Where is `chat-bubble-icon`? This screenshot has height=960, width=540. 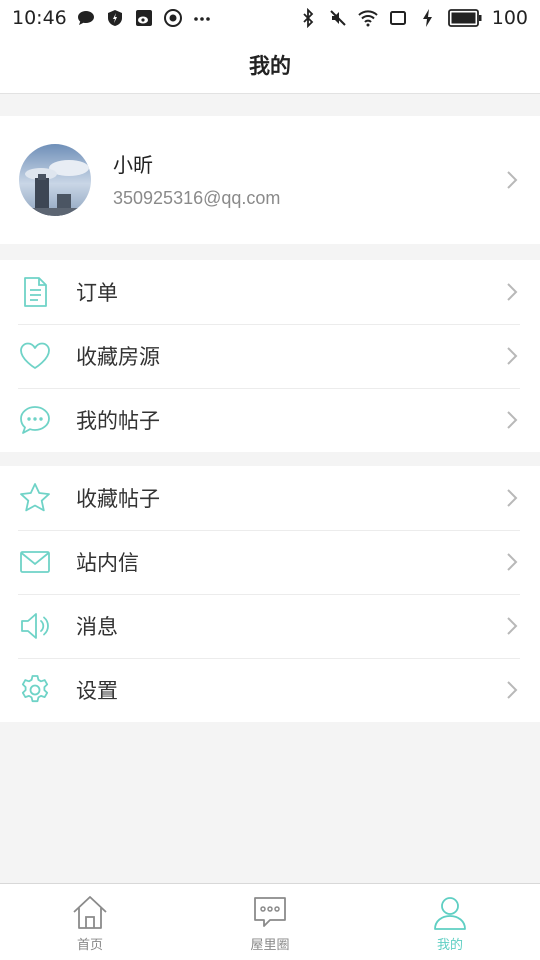
chat-bubble-icon is located at coordinates (35, 420).